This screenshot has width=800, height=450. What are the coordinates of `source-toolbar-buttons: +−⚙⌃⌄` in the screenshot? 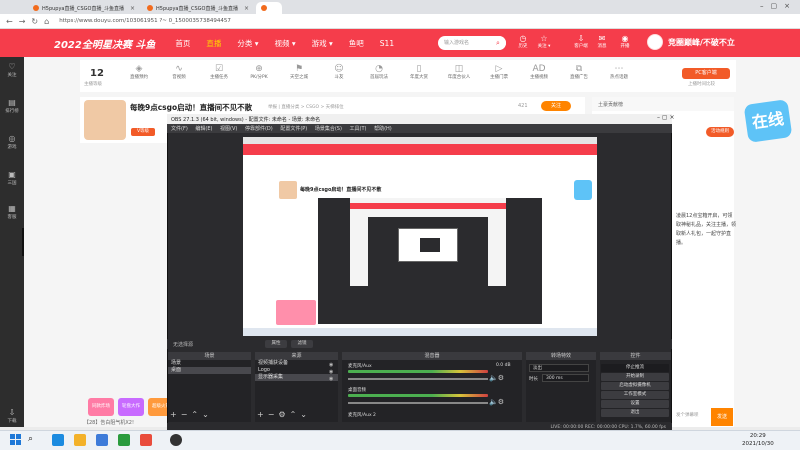 It's located at (284, 415).